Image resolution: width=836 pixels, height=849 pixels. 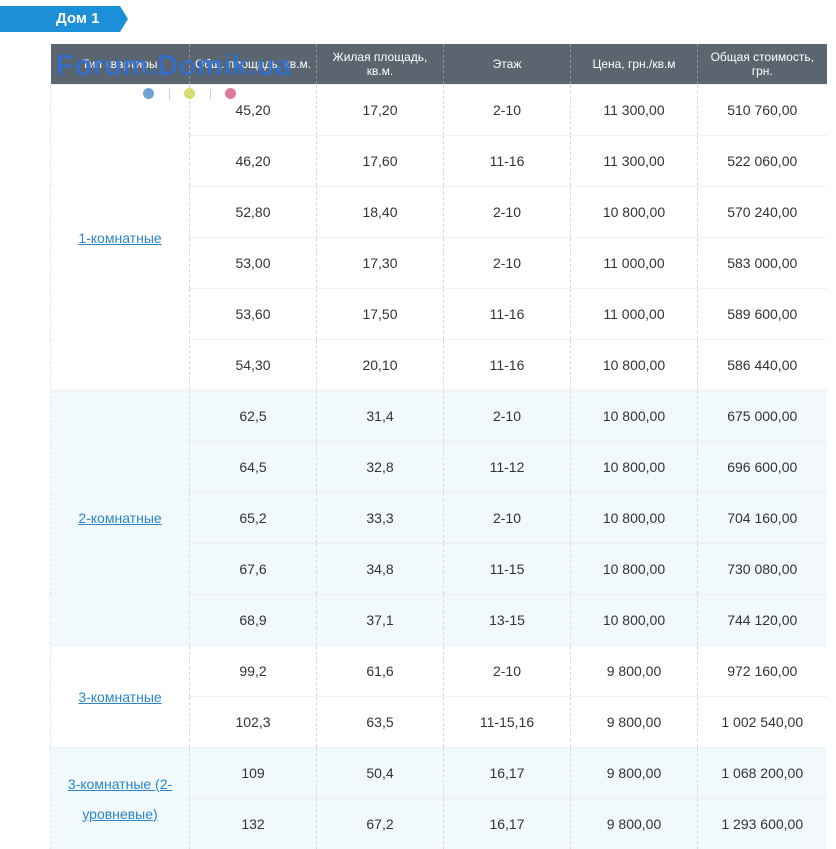 What do you see at coordinates (380, 110) in the screenshot?
I see `living-area-cell: 17,20` at bounding box center [380, 110].